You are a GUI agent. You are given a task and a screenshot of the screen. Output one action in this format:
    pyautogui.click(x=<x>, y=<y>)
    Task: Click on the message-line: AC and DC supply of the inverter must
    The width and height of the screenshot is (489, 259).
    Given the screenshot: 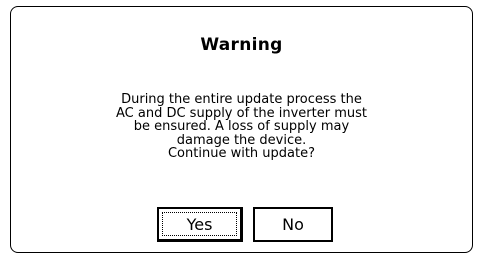 What is the action you would take?
    pyautogui.click(x=241, y=113)
    